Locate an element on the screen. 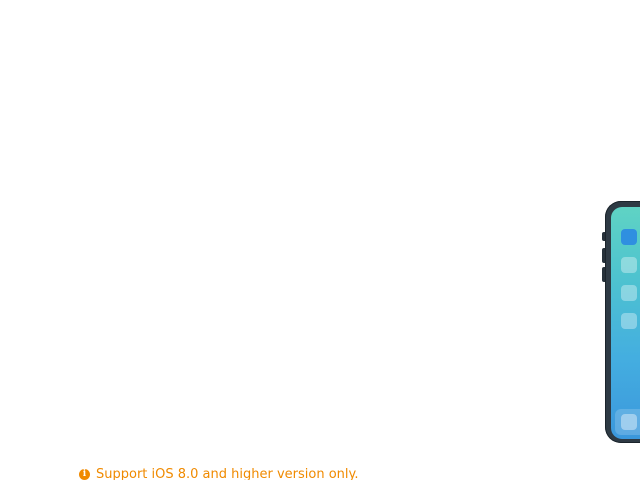  phone-dock is located at coordinates (627, 422).